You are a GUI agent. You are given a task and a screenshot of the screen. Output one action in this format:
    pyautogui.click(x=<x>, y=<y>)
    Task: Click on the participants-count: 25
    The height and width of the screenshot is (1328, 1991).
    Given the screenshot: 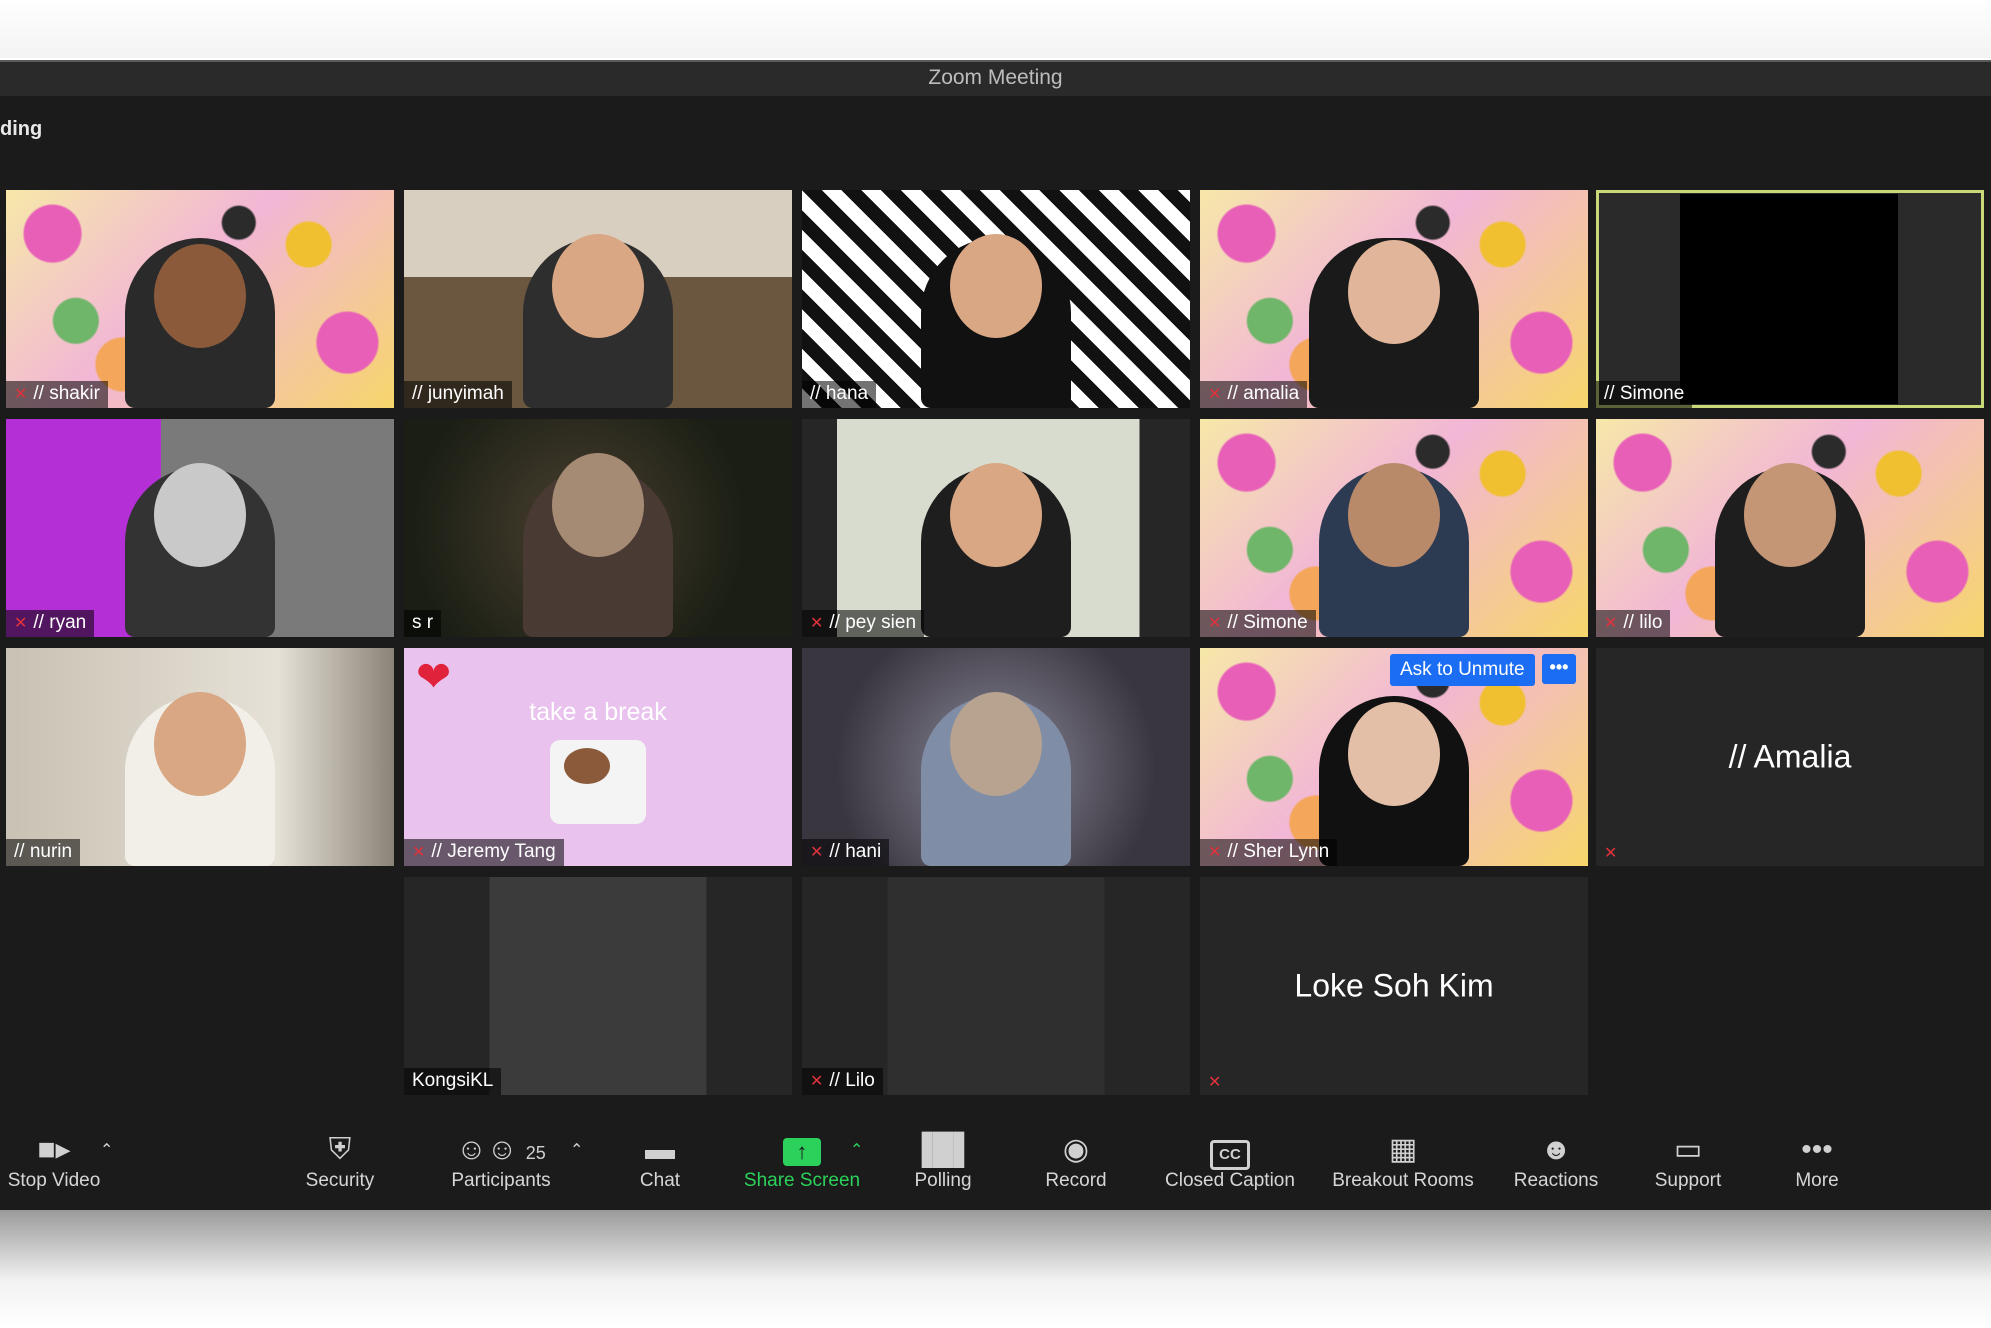 What is the action you would take?
    pyautogui.click(x=535, y=1153)
    